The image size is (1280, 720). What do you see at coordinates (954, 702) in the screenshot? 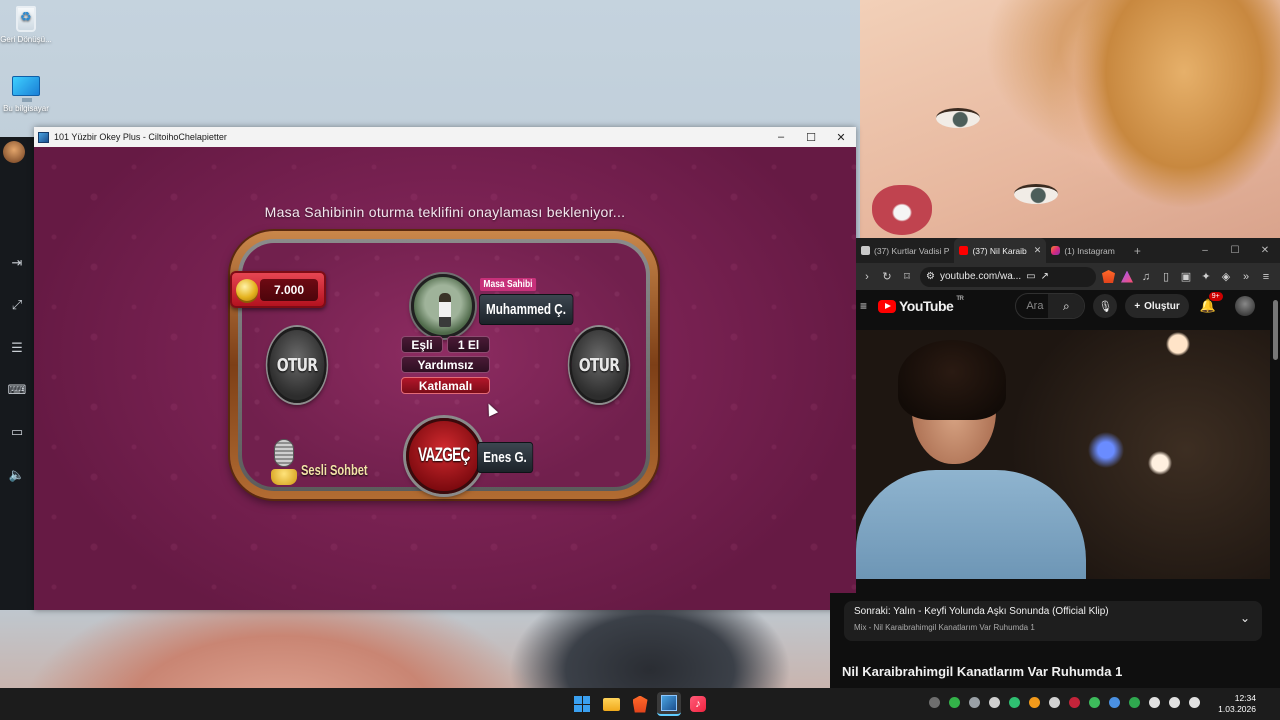
I see `nvidia-icon` at bounding box center [954, 702].